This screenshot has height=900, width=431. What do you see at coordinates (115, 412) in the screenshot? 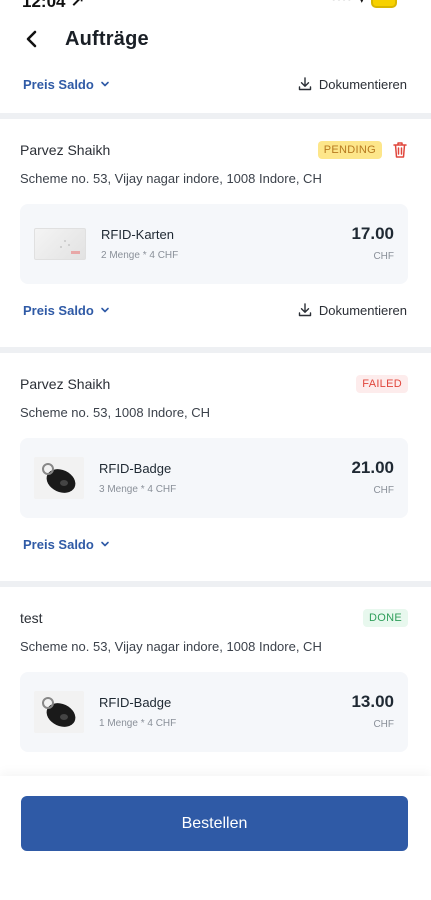
I see `order-address: Scheme no. 53, 1008 Indore, CH` at bounding box center [115, 412].